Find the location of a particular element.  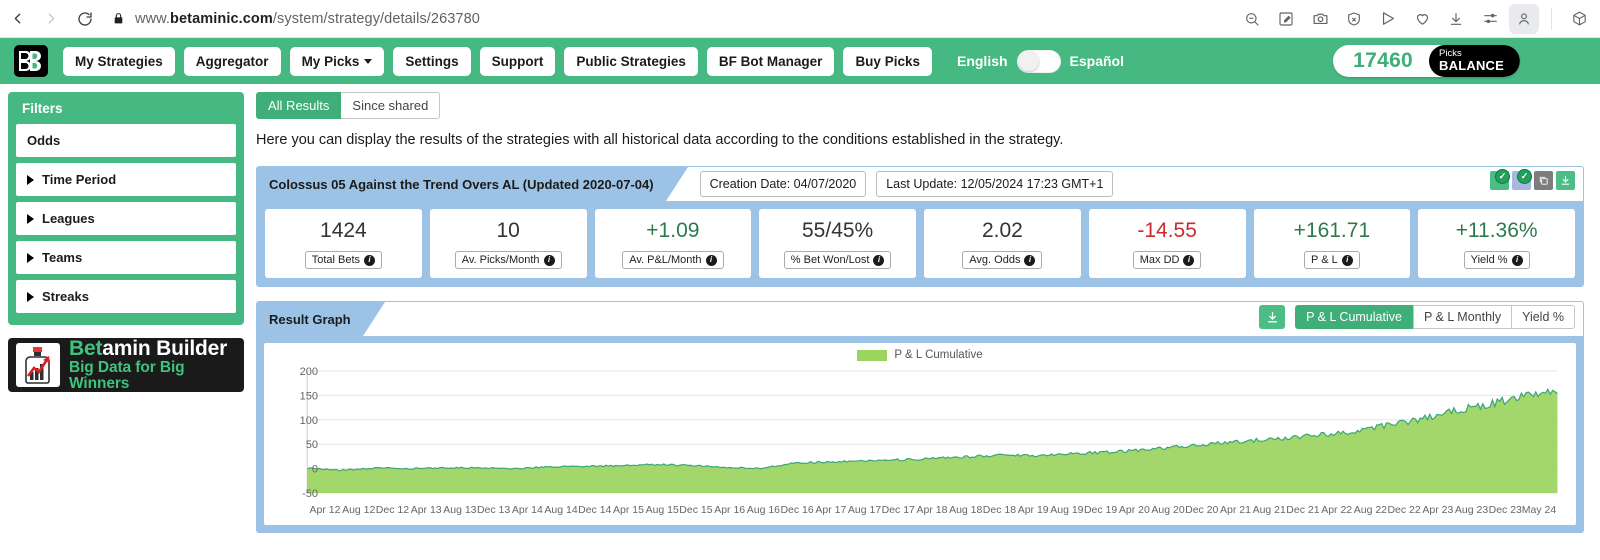

graph-controls: P & L Cumulative P & L Monthly Yield % is located at coordinates (1417, 317).